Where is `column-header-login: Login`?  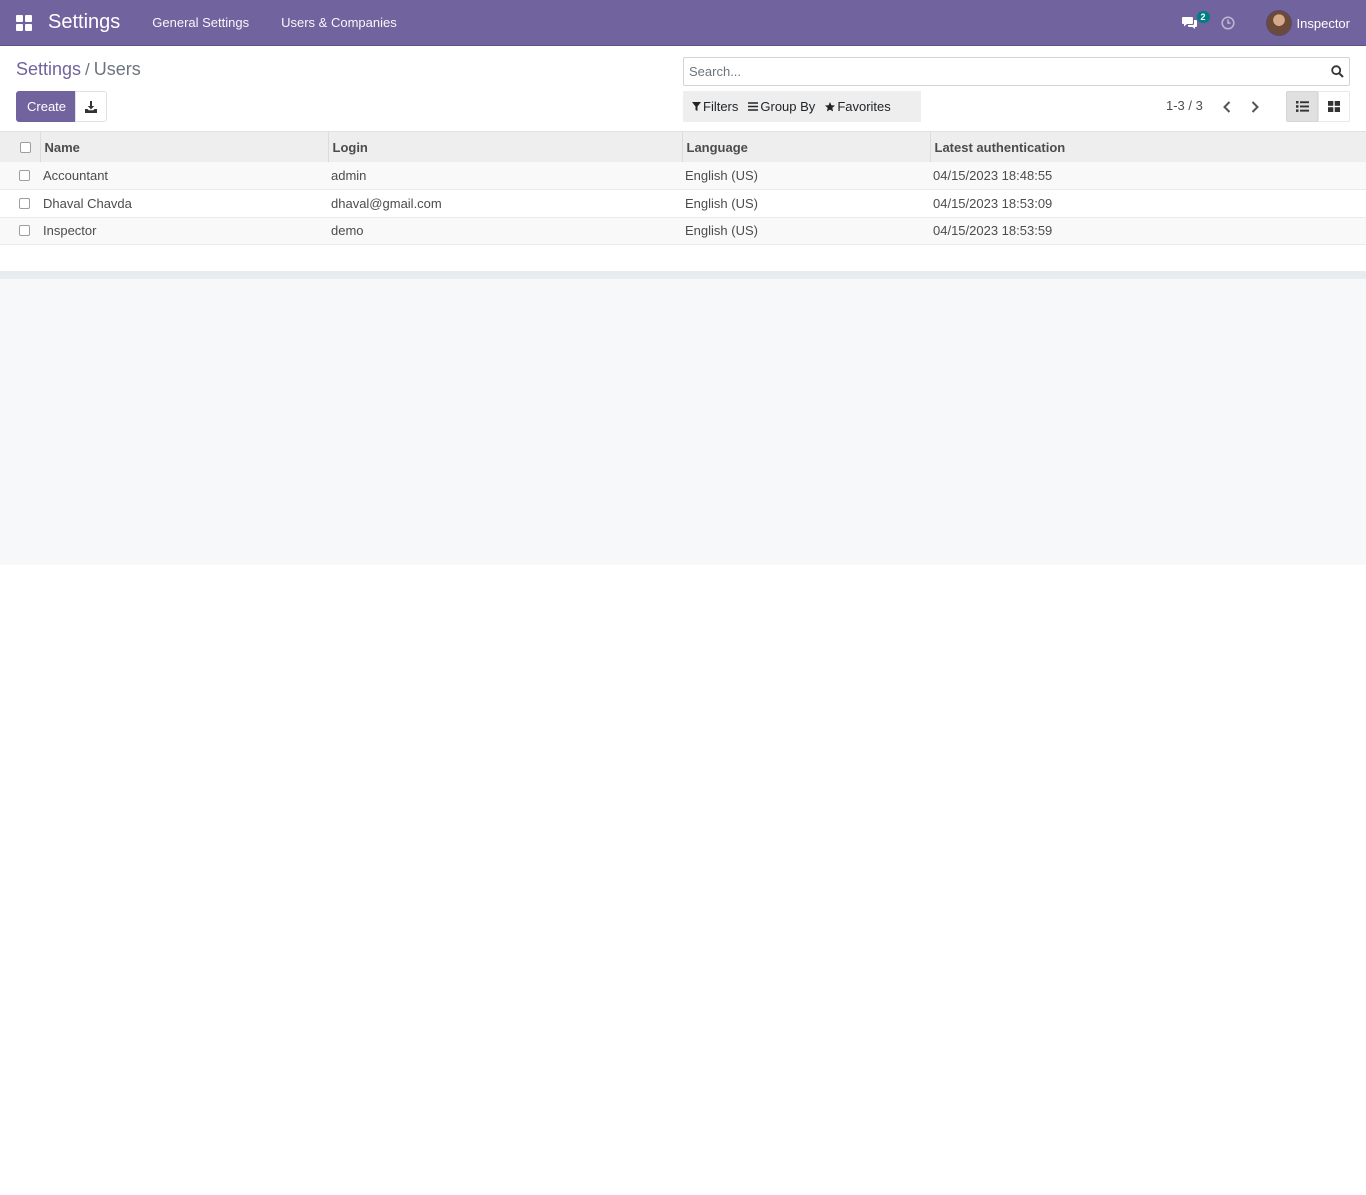 column-header-login: Login is located at coordinates (505, 147).